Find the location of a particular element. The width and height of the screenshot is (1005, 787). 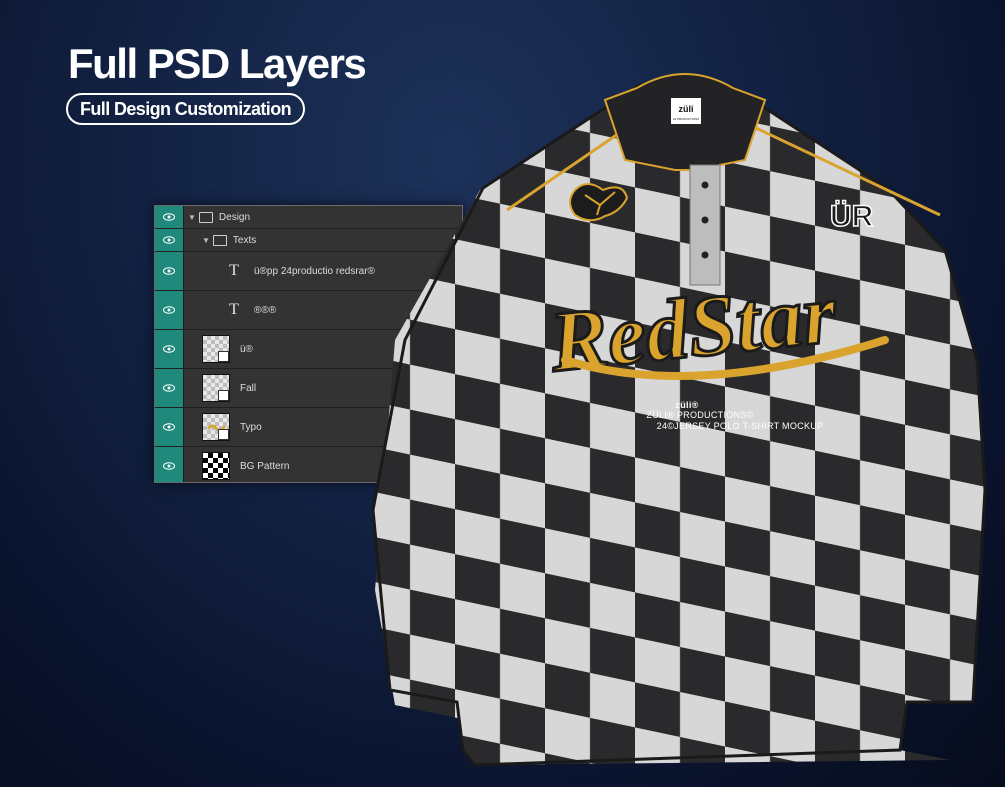

collar-label-sub: 24 PRODUCTIONS is located at coordinates (686, 119).